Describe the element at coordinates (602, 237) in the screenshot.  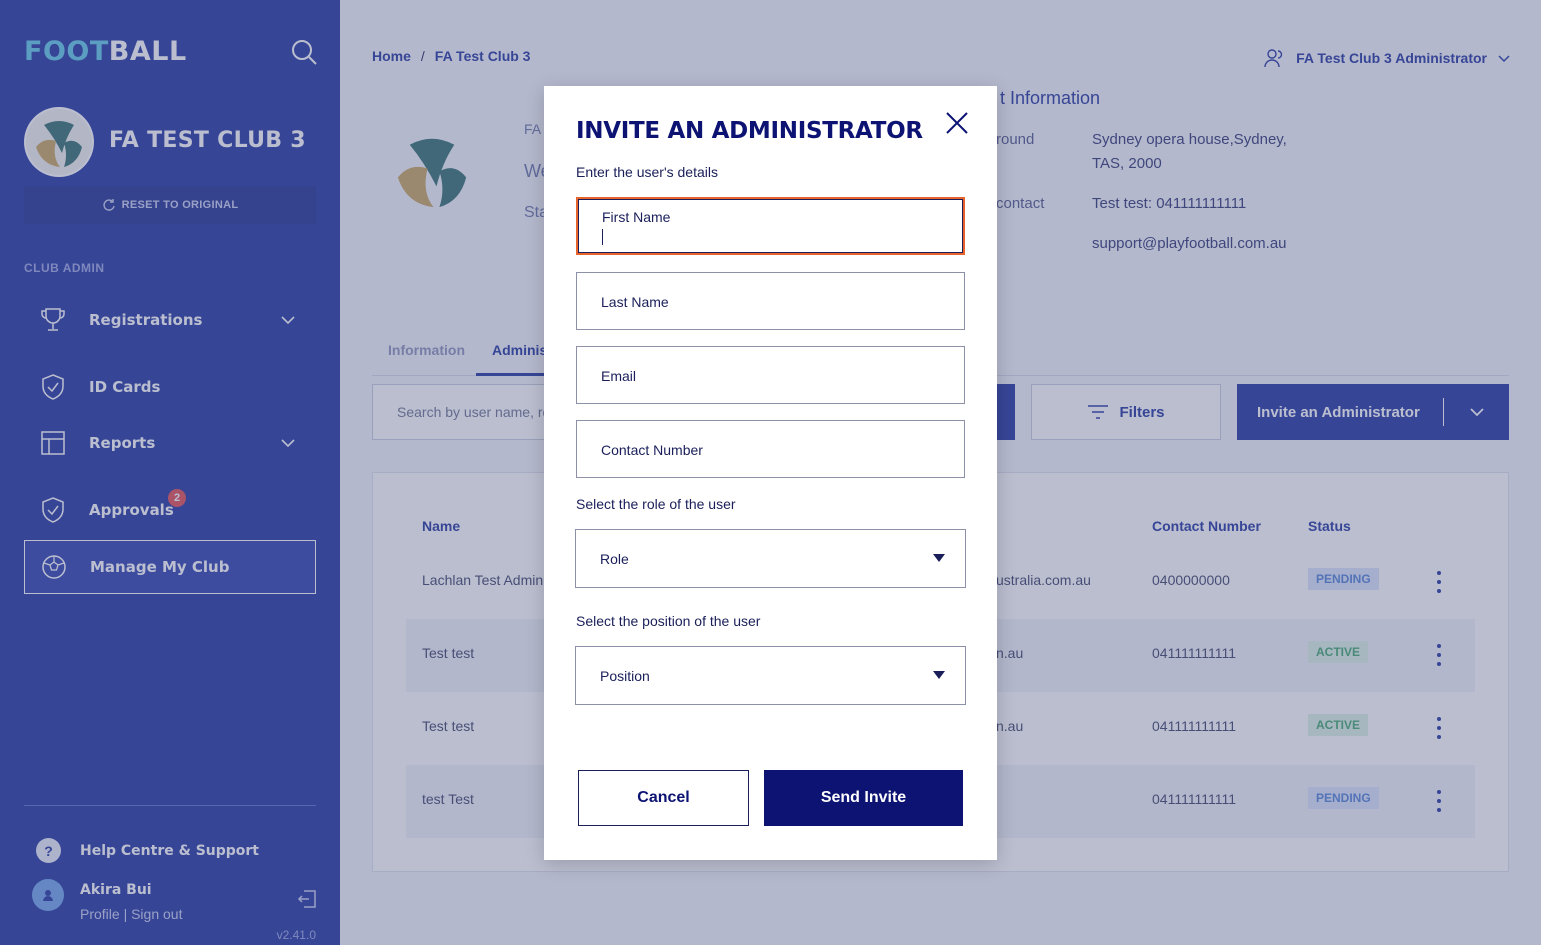
I see `text-caret` at that location.